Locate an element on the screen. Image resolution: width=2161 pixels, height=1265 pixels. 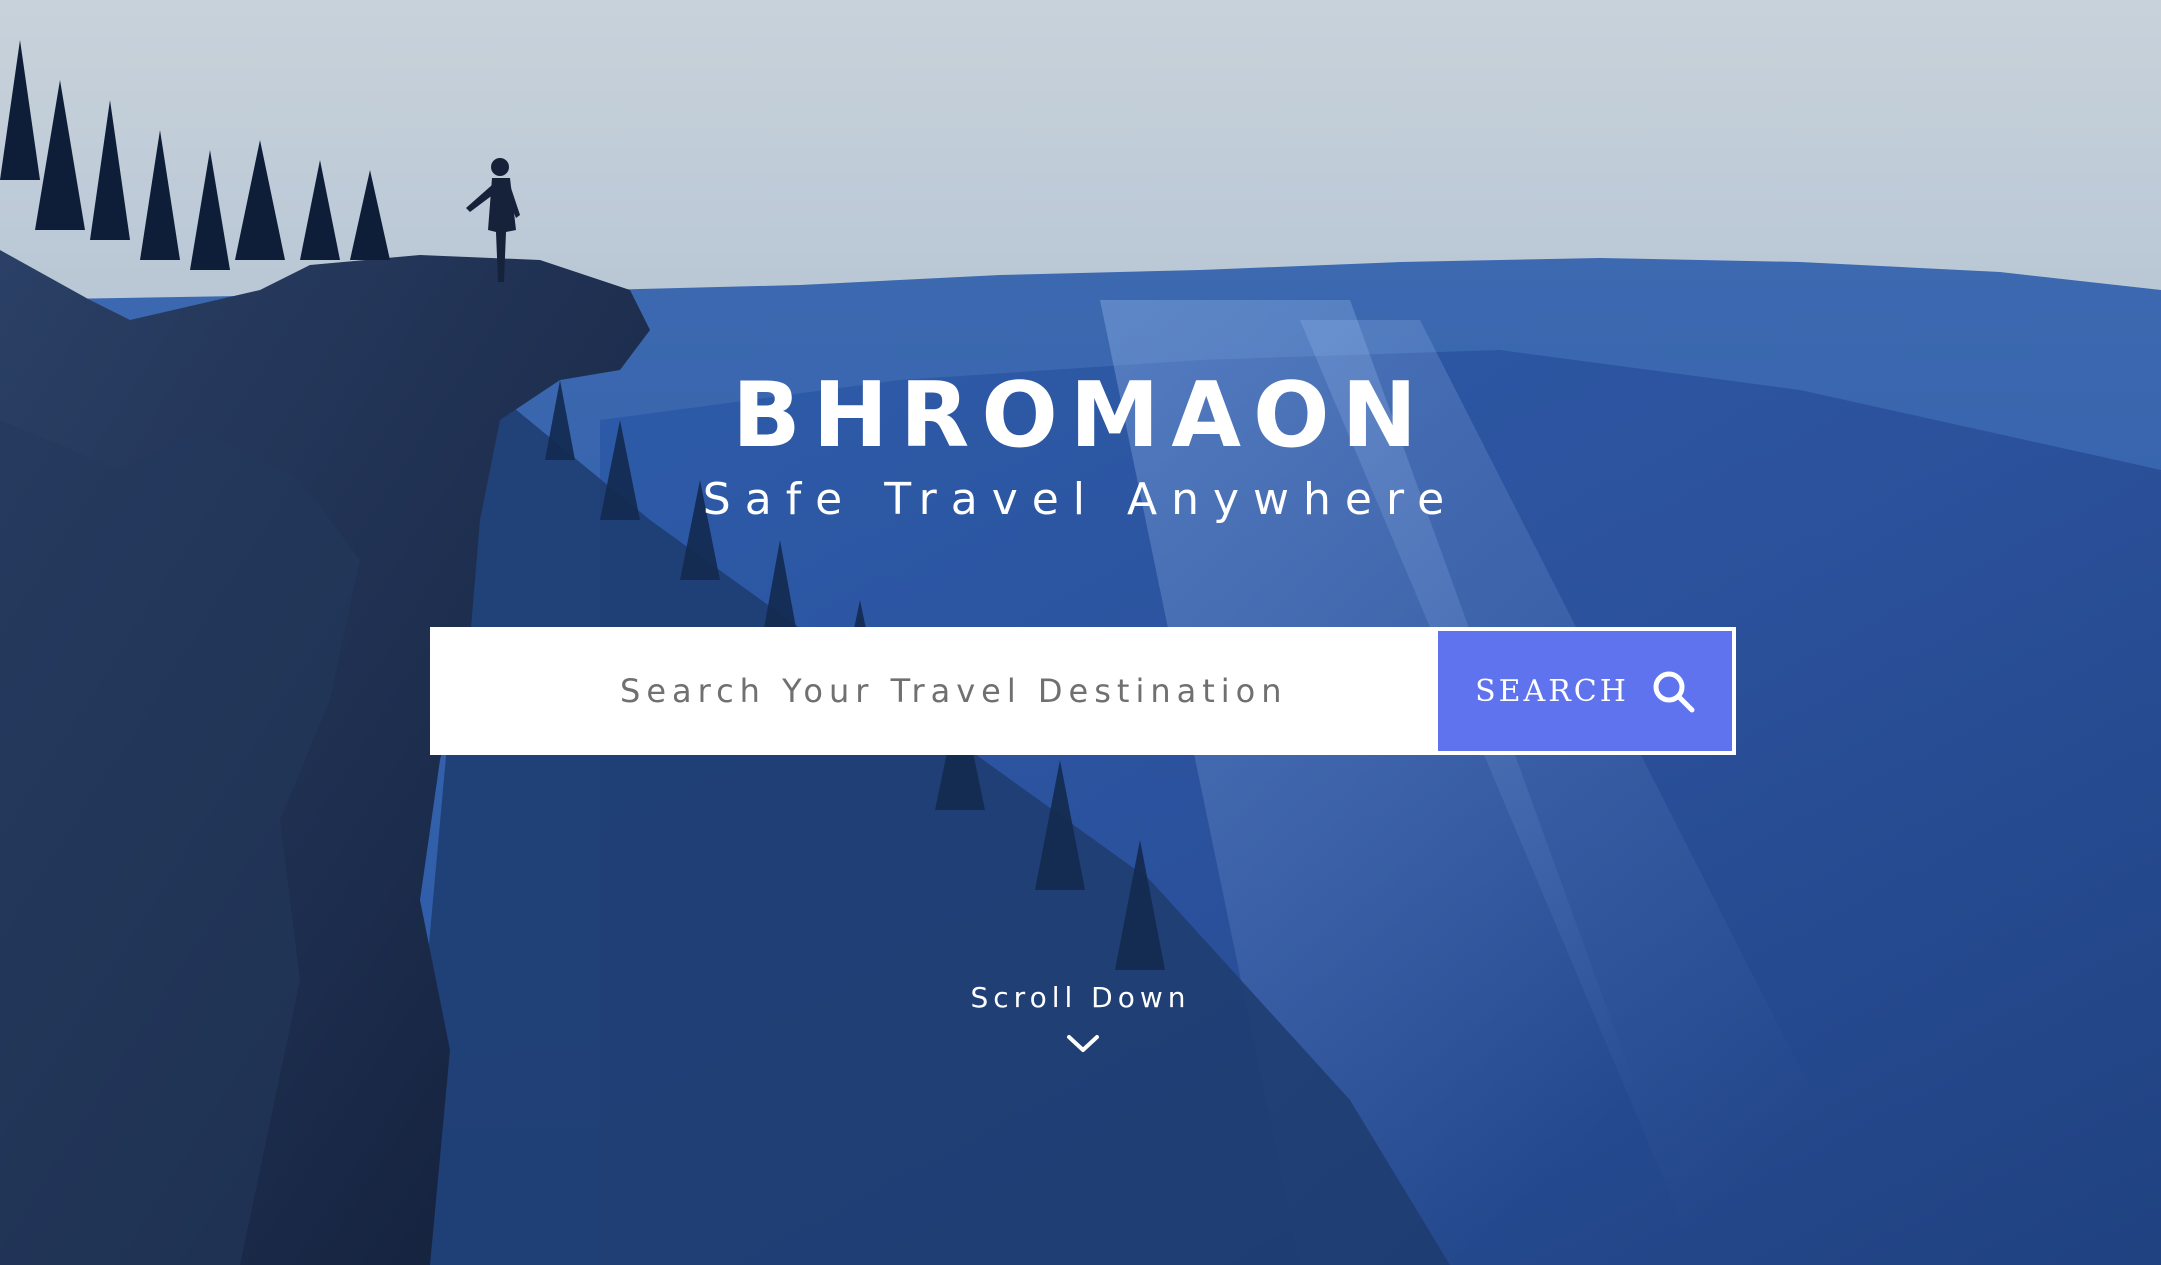
search-button: SEARCH is located at coordinates (1585, 691).